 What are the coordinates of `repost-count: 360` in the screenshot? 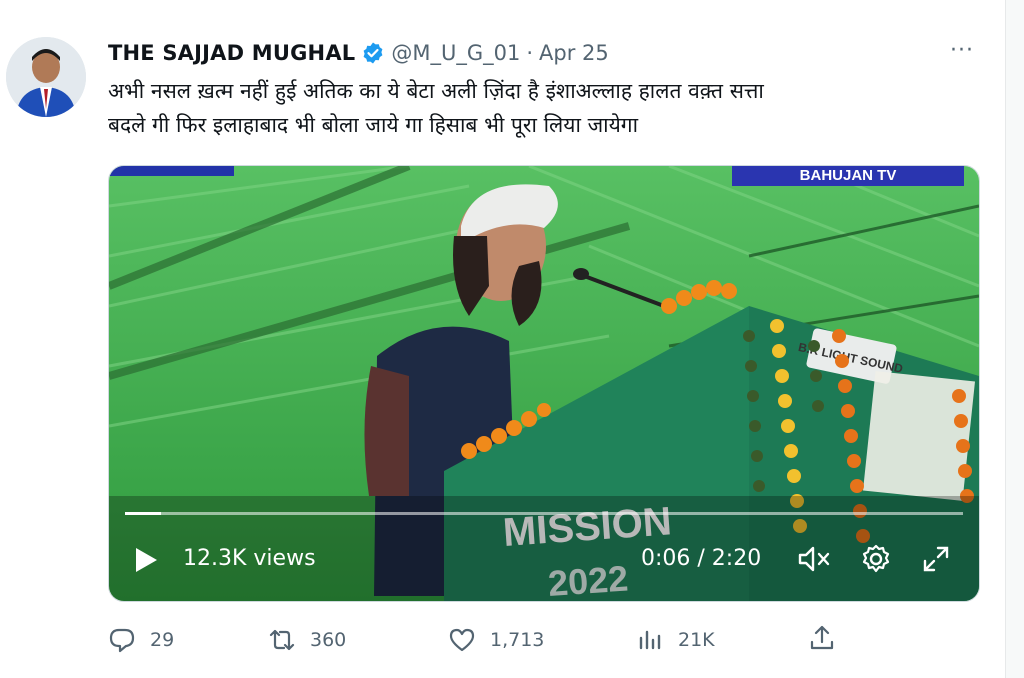 It's located at (328, 640).